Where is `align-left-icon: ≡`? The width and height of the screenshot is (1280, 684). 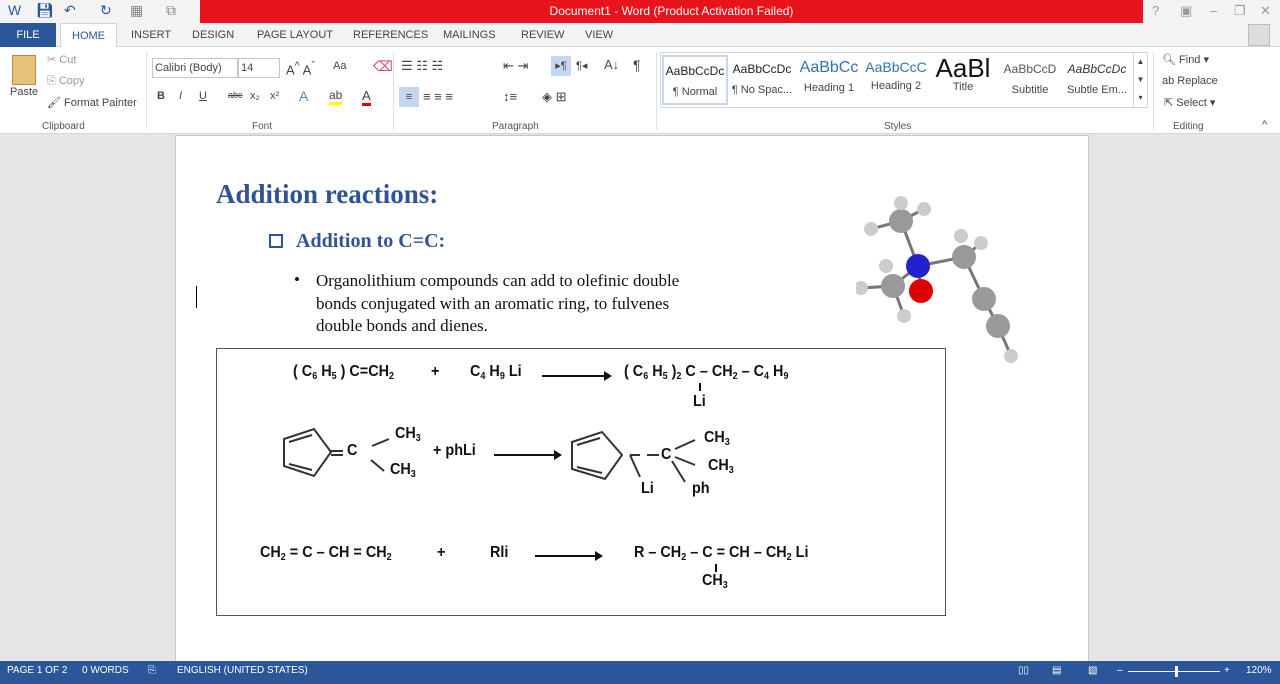 align-left-icon: ≡ is located at coordinates (409, 97).